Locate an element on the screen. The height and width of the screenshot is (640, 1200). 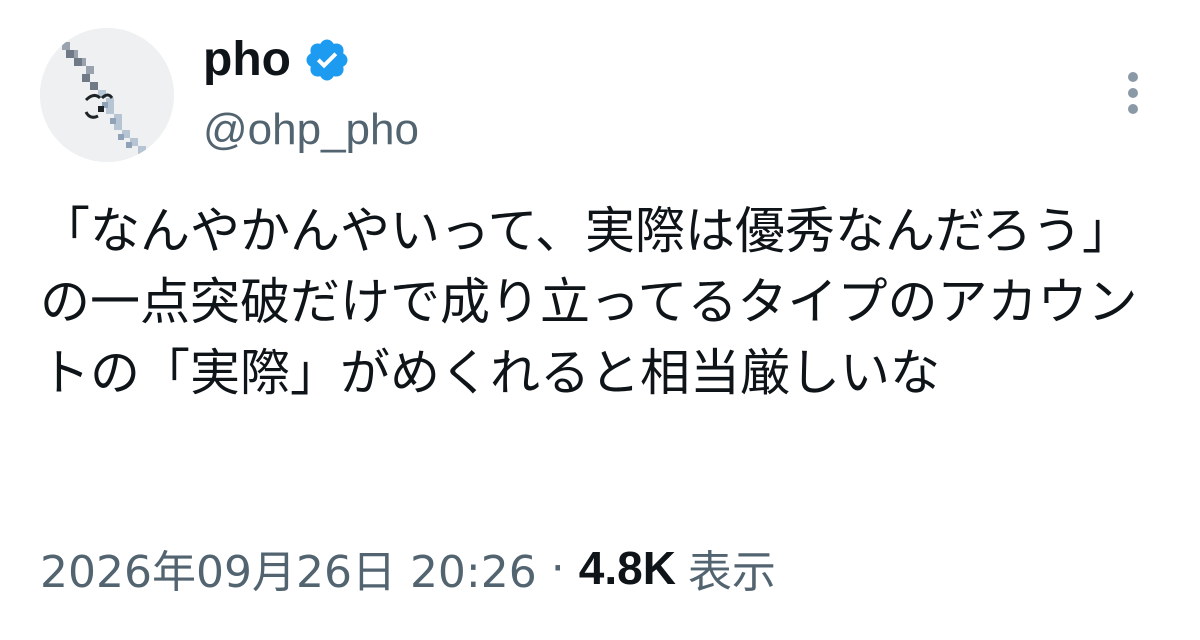
avatar-image is located at coordinates (107, 95).